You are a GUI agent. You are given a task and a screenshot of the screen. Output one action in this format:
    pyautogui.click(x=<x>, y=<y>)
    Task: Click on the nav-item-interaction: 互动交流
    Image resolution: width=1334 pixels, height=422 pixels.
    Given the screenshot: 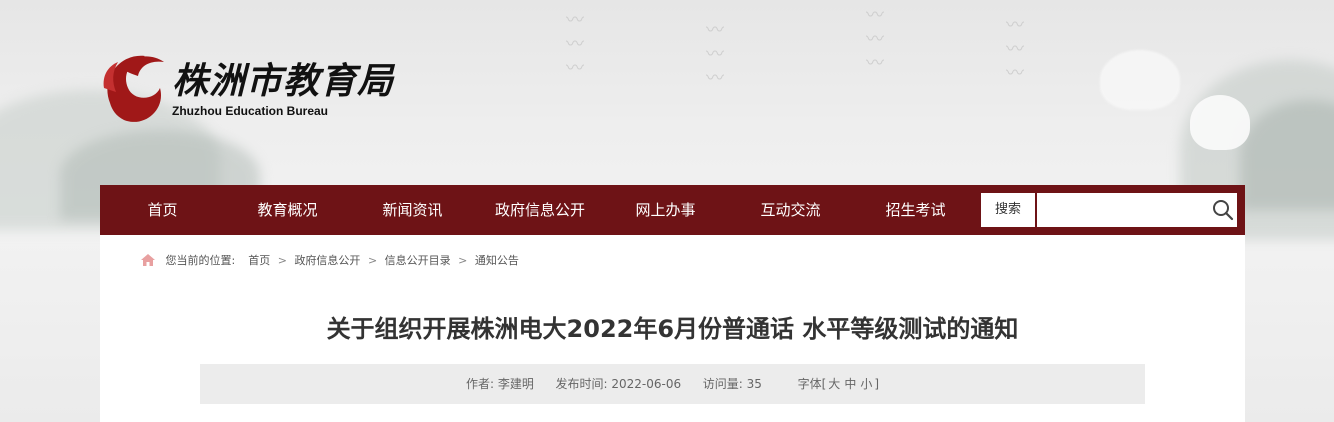 What is the action you would take?
    pyautogui.click(x=790, y=210)
    